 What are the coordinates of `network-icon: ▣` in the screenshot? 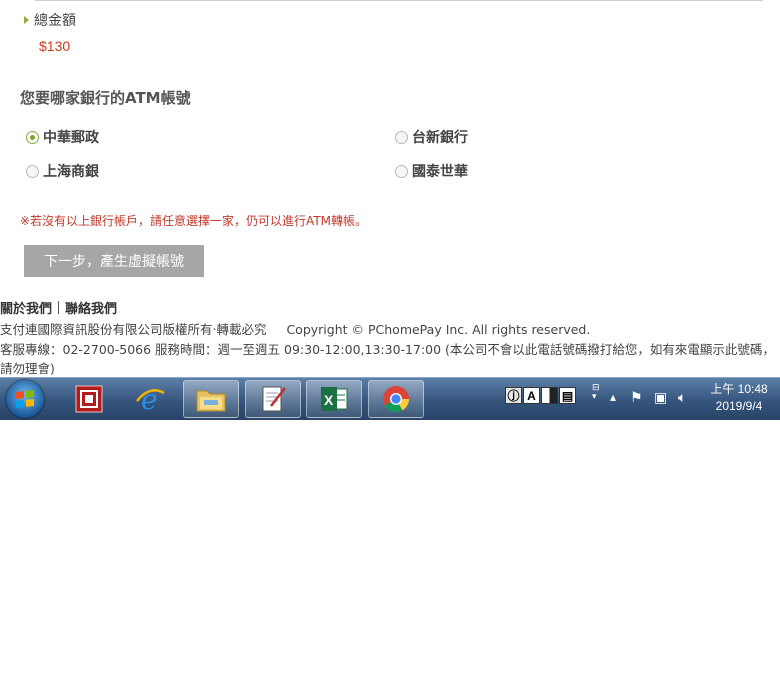 It's located at (660, 398).